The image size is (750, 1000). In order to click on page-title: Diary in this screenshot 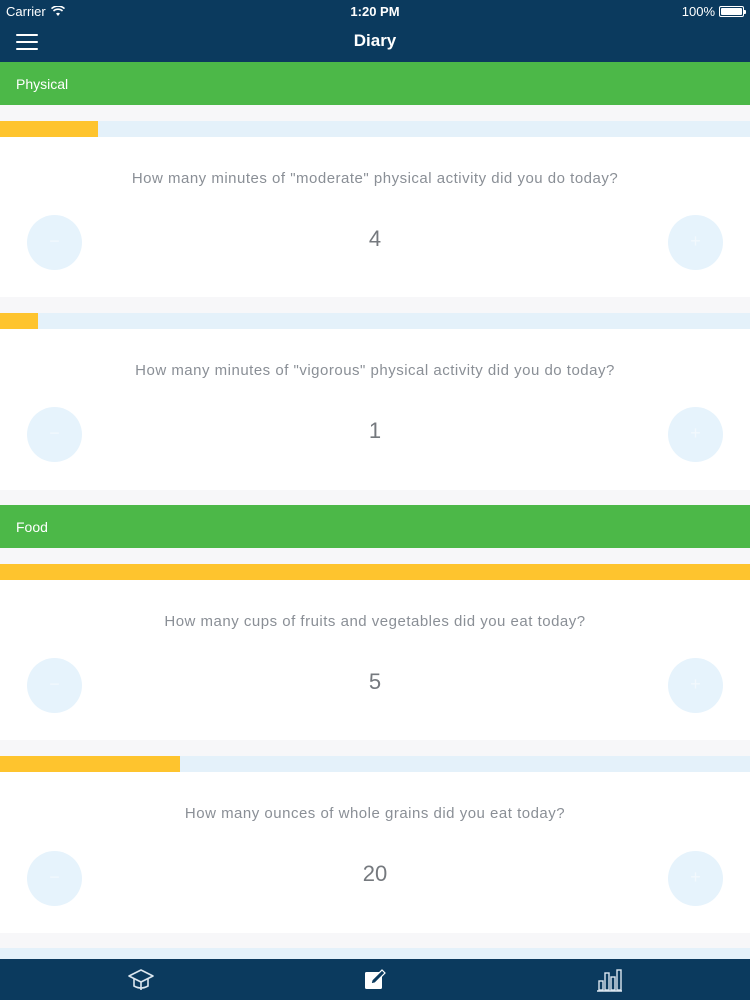, I will do `click(375, 40)`.